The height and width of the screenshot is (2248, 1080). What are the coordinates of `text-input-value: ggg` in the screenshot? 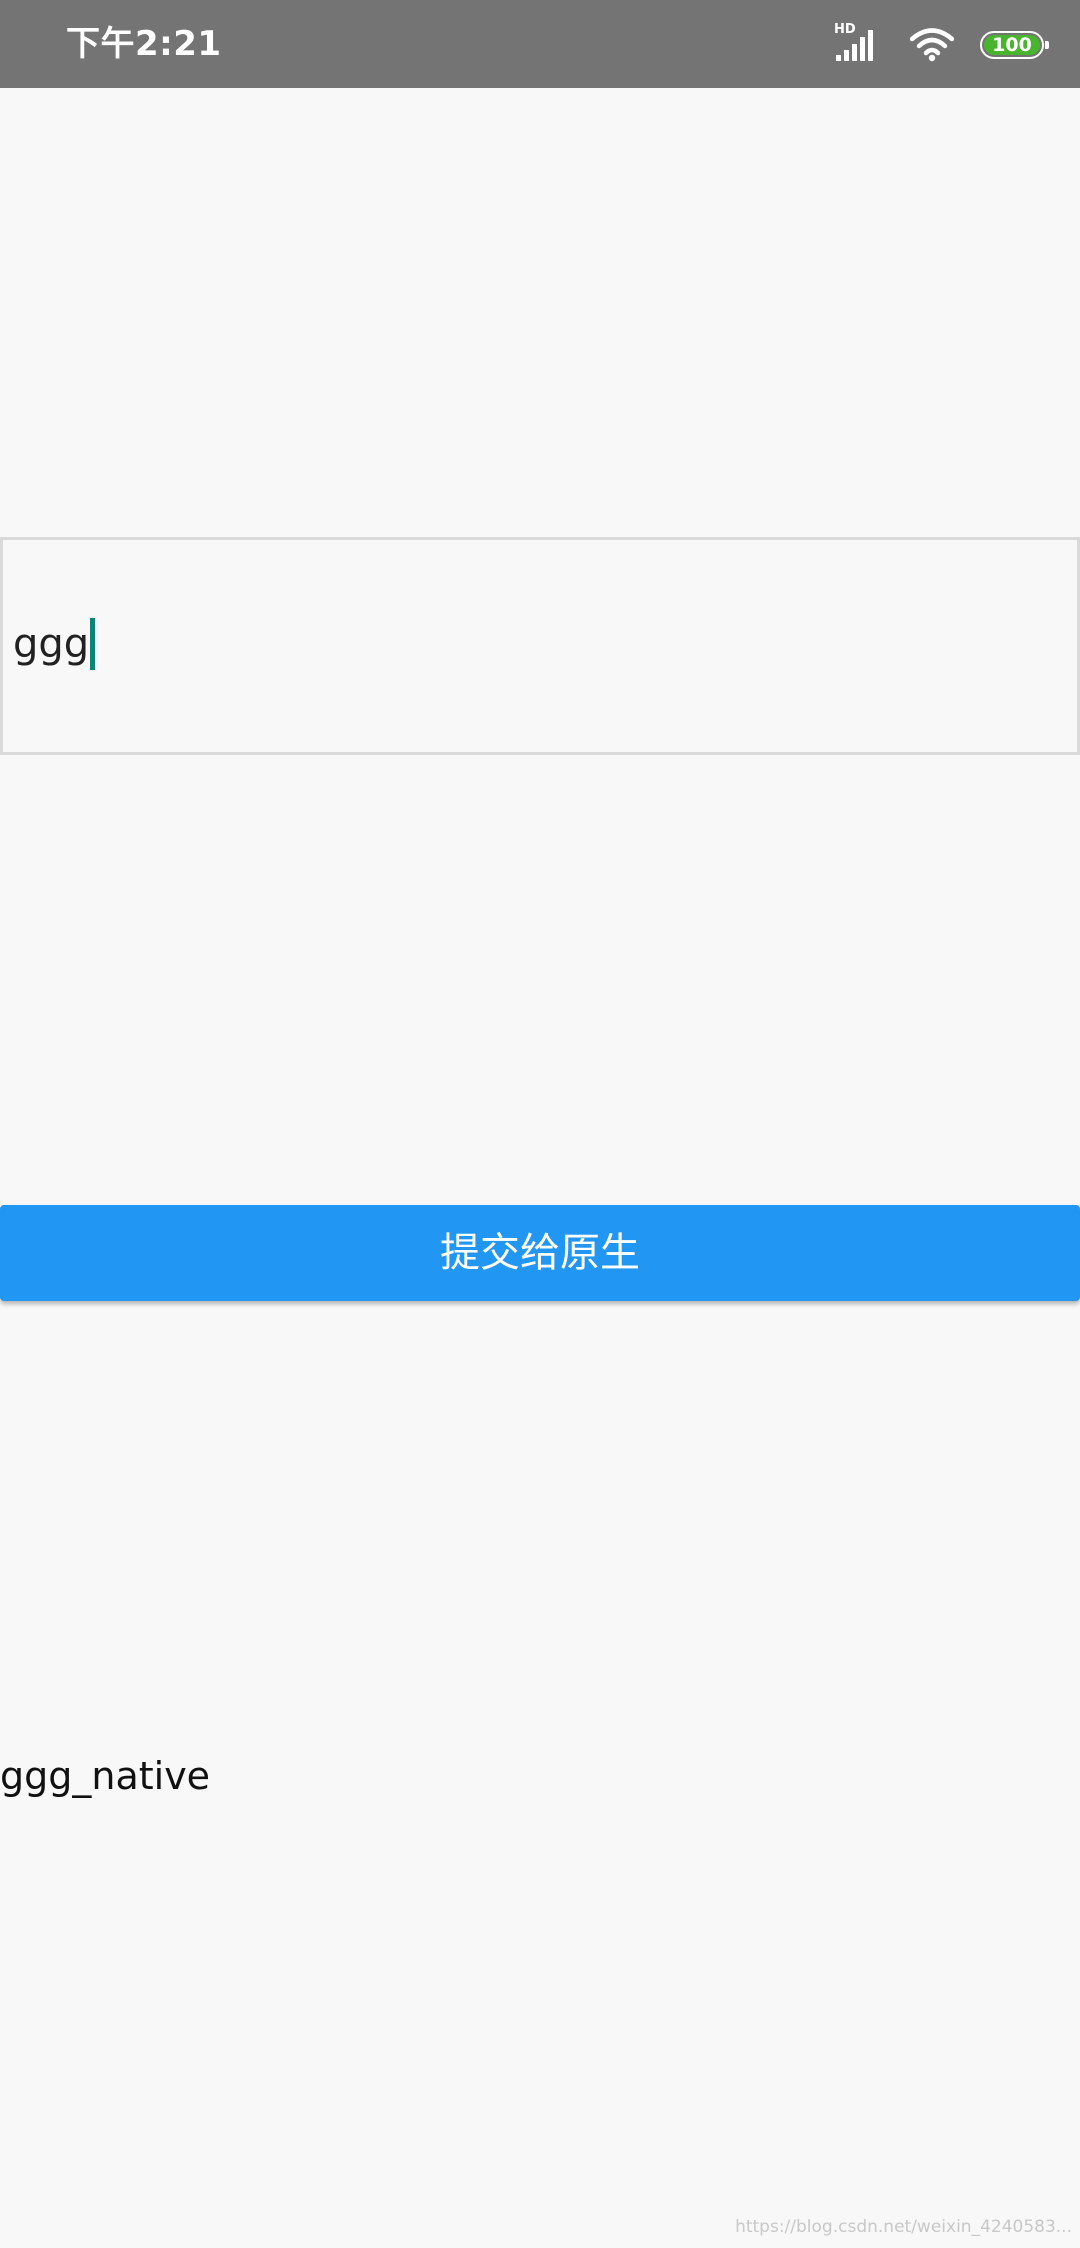 It's located at (51, 644).